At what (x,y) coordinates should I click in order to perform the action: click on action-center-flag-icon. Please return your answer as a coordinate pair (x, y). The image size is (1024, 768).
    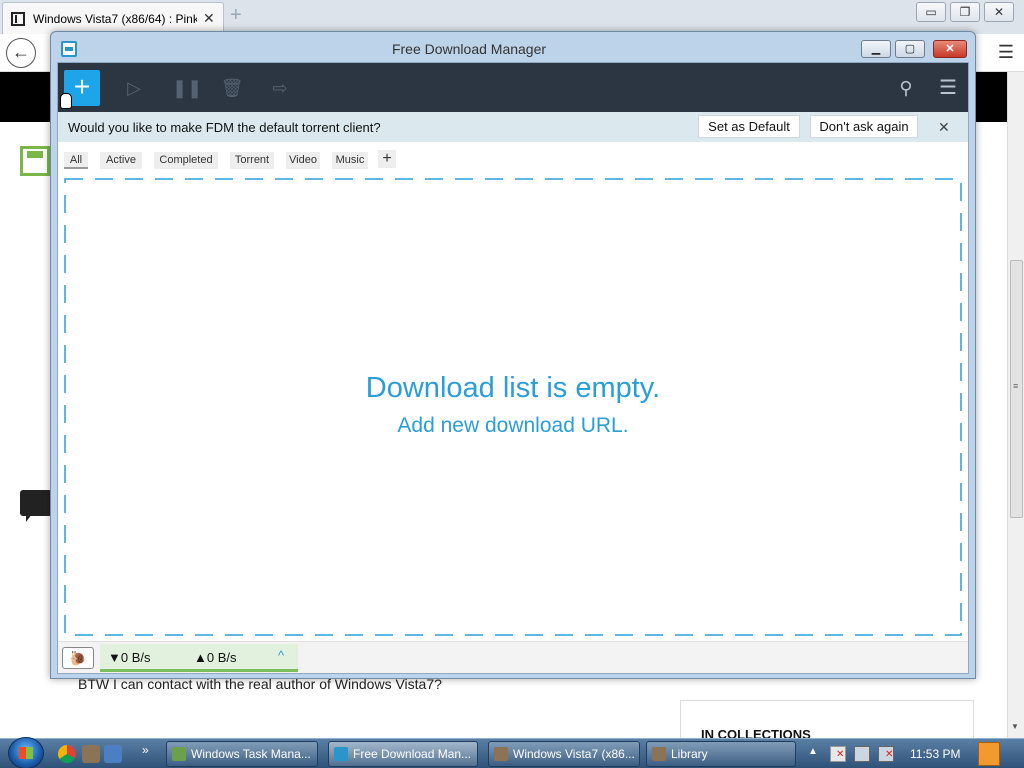
    Looking at the image, I should click on (838, 754).